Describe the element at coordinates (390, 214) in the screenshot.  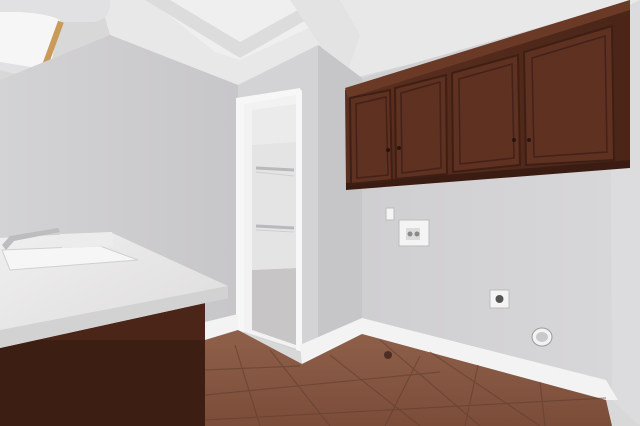
I see `light-switch` at that location.